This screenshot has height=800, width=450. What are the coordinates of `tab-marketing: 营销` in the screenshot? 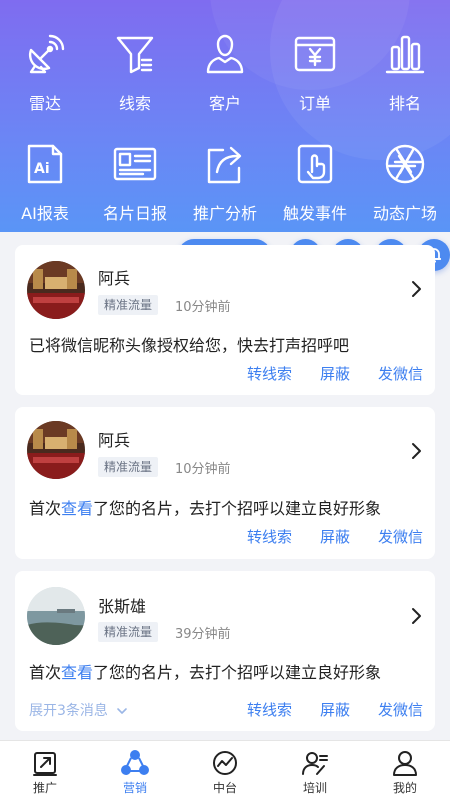 It's located at (135, 770).